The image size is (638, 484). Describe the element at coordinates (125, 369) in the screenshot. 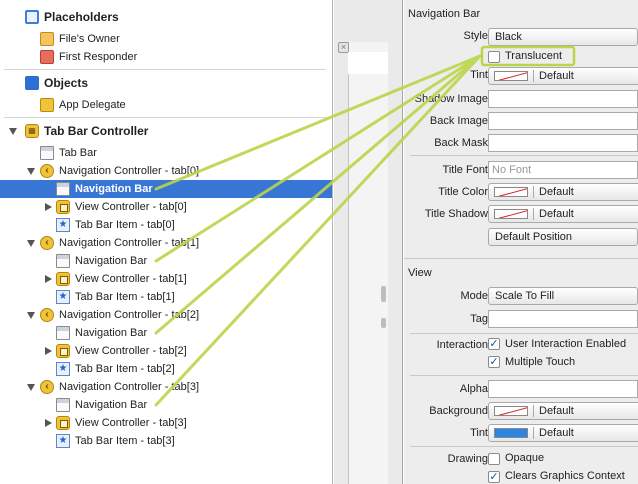

I see `tab-bar-item-label: Tab Bar Item - tab[2]` at that location.